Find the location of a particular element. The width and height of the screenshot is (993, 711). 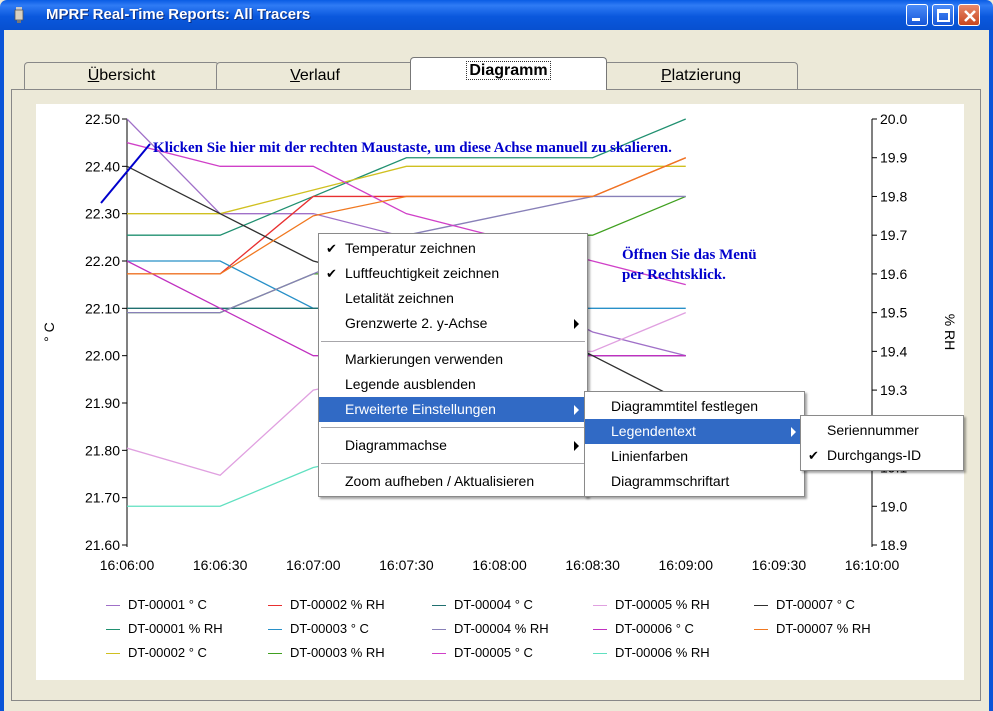

menu-item-label: Durchgangs-ID is located at coordinates (874, 455).